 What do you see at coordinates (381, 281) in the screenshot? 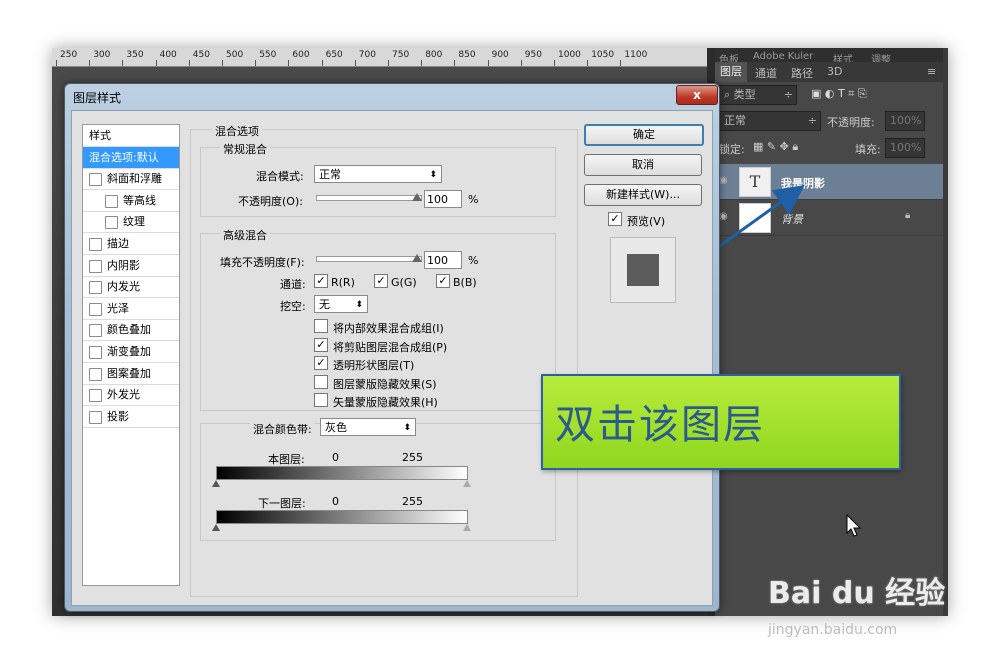
I see `channel-g-checkbox: ✓` at bounding box center [381, 281].